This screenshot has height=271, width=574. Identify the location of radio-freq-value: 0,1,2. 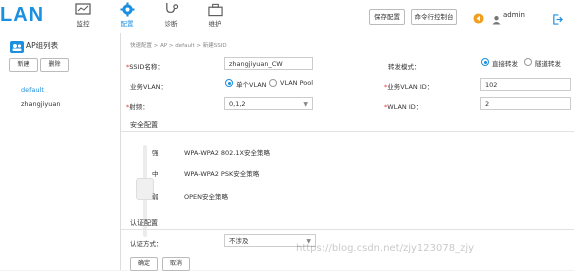
(237, 104).